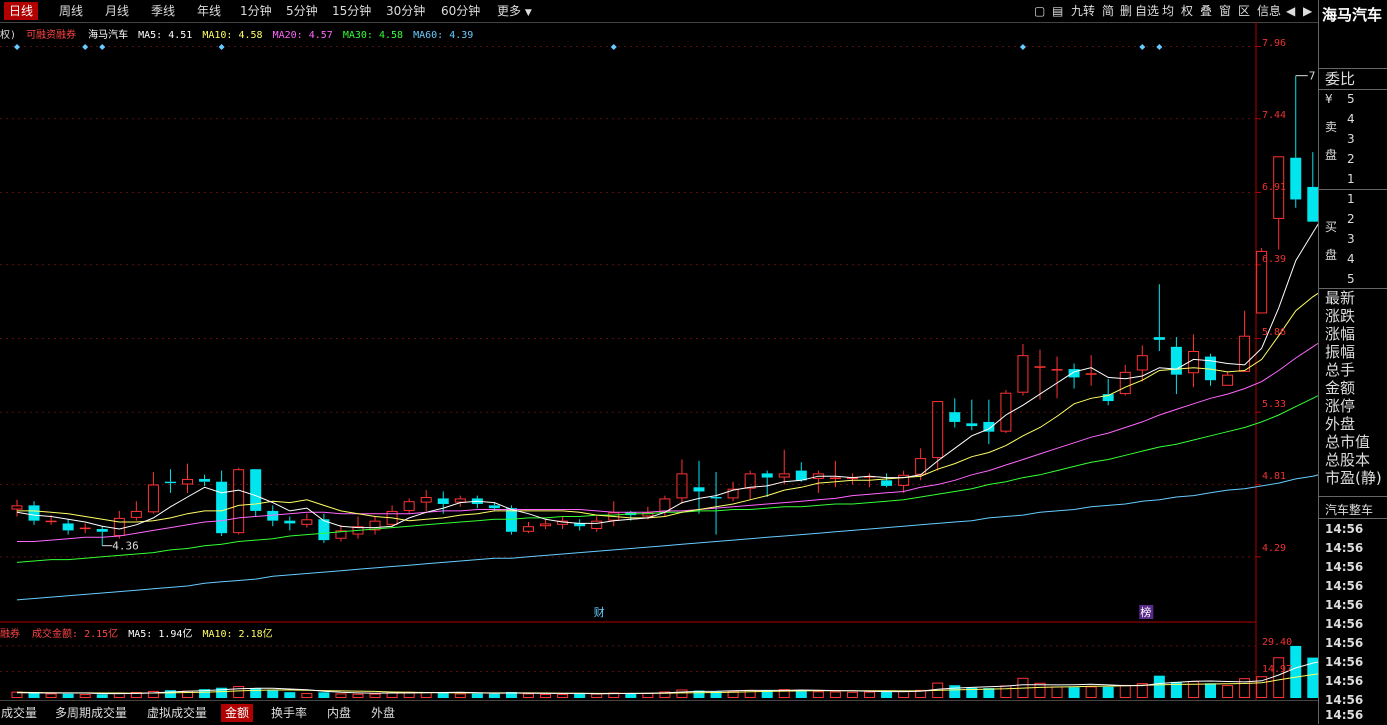 This screenshot has width=1387, height=725. What do you see at coordinates (1340, 406) in the screenshot?
I see `field-limit-up: 涨停` at bounding box center [1340, 406].